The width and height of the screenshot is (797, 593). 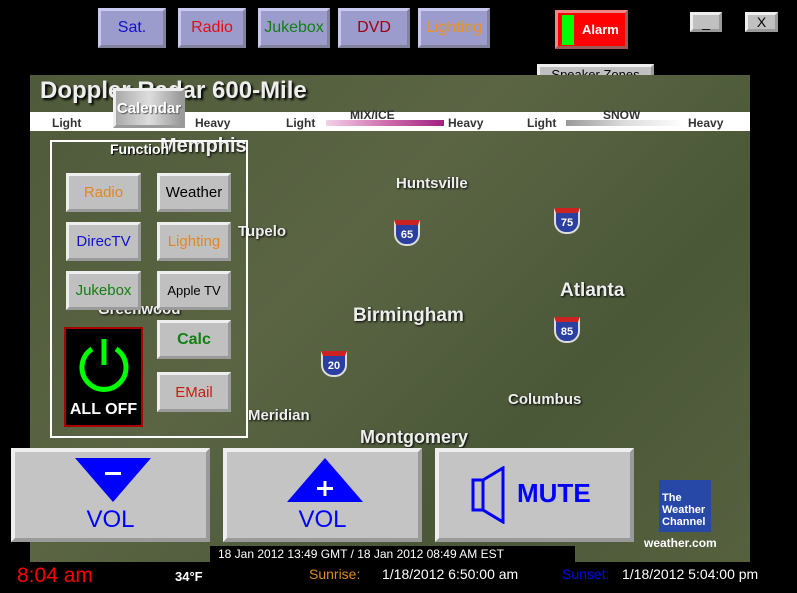 What do you see at coordinates (385, 123) in the screenshot?
I see `legend-mix-scale` at bounding box center [385, 123].